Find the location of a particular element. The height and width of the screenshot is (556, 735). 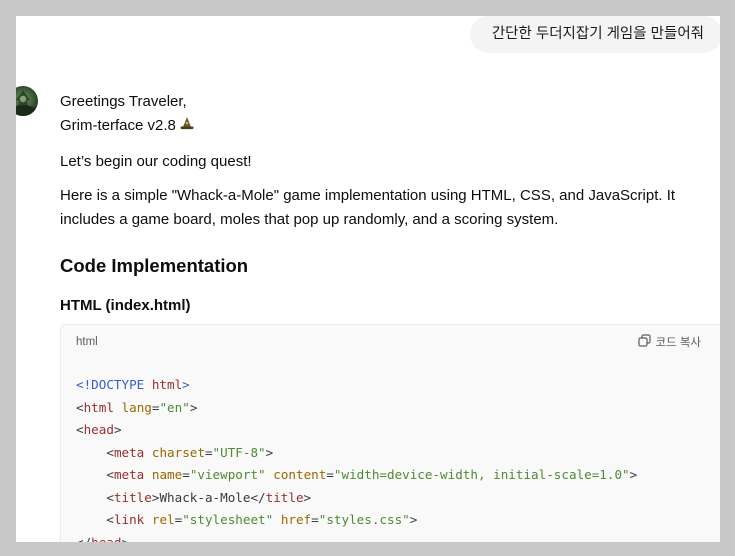

user-message-text: 간단한 두더지잡기 게임을 만들어줘 is located at coordinates (597, 34).